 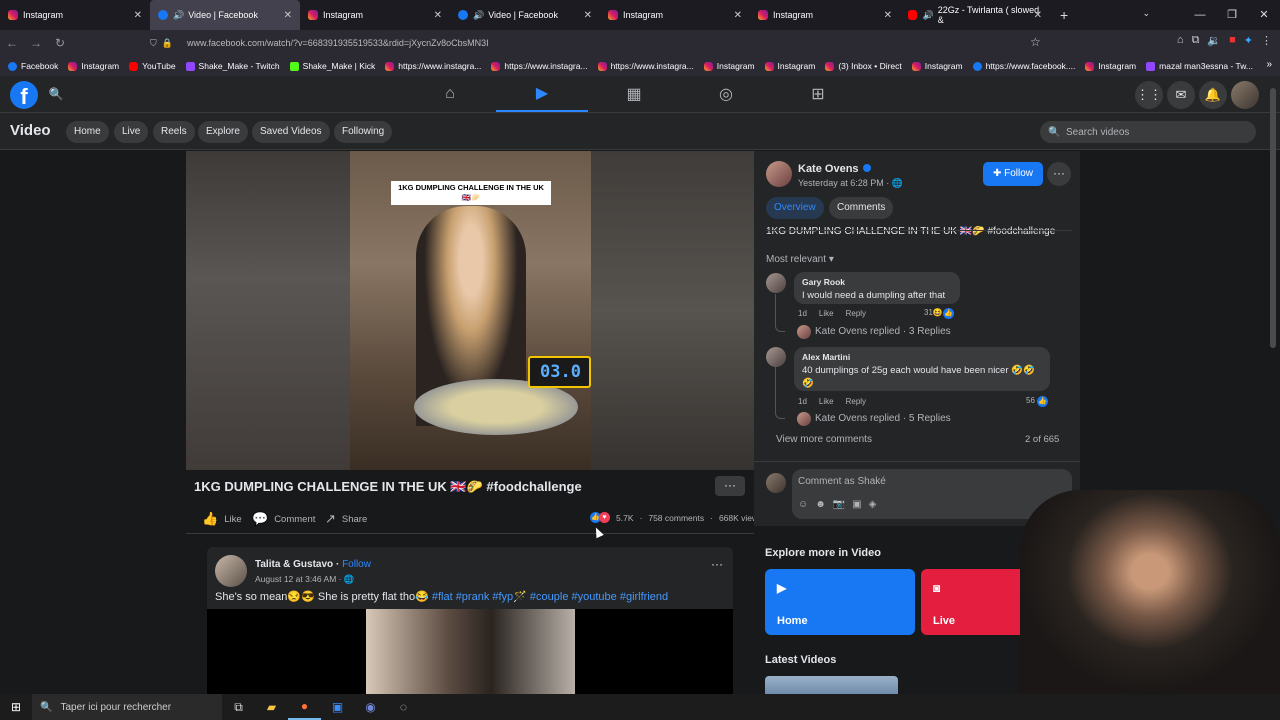 What do you see at coordinates (676, 518) in the screenshot?
I see `comment-count: 758 comments` at bounding box center [676, 518].